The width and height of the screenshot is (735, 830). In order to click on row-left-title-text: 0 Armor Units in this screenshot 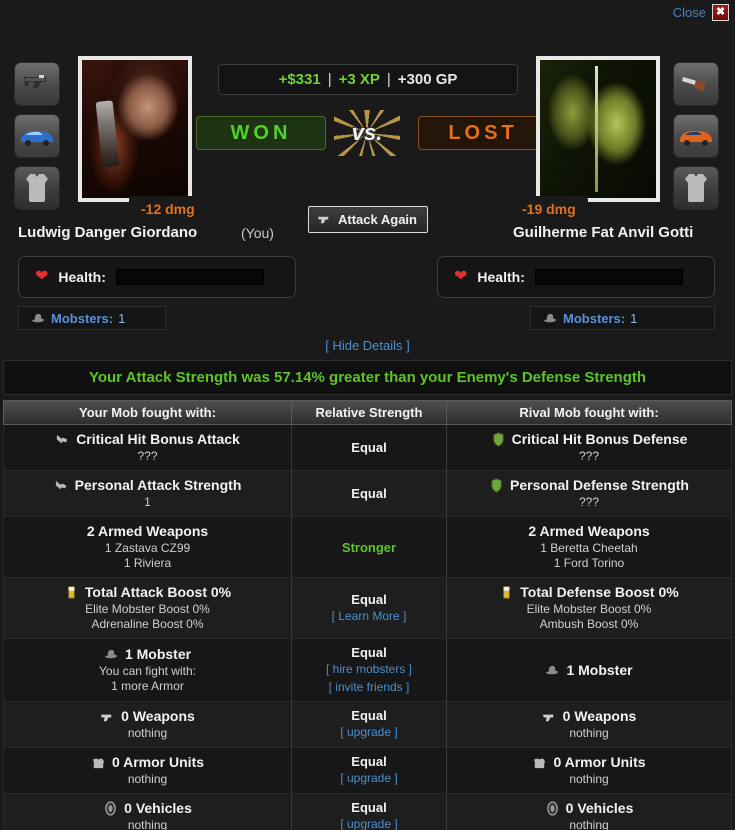, I will do `click(158, 762)`.